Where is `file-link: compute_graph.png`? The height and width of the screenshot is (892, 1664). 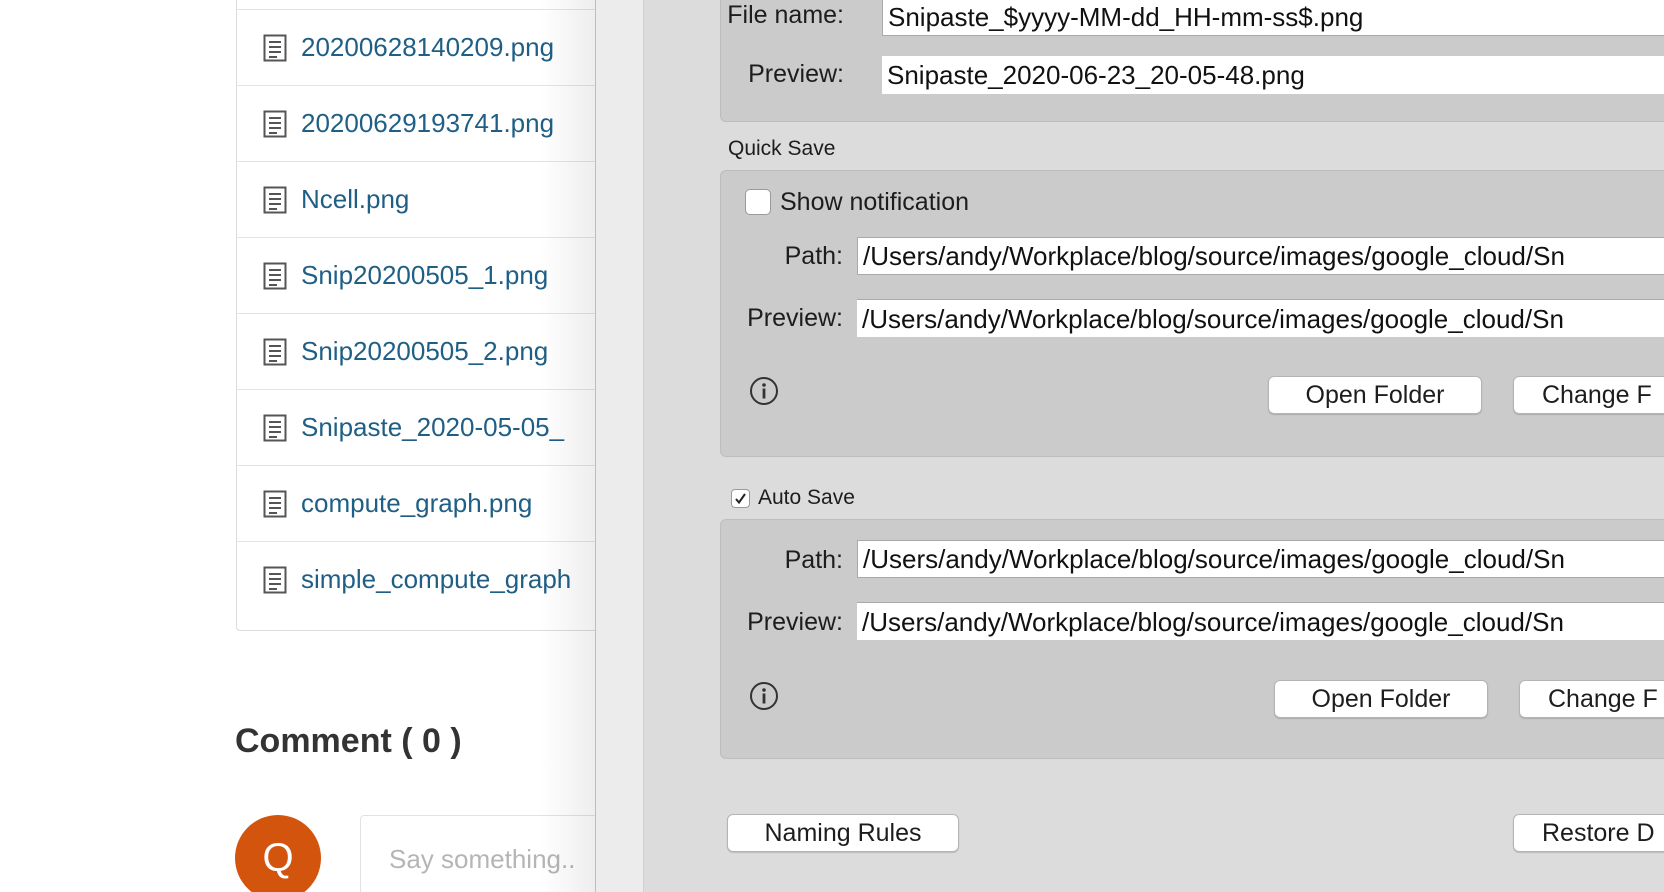
file-link: compute_graph.png is located at coordinates (416, 503).